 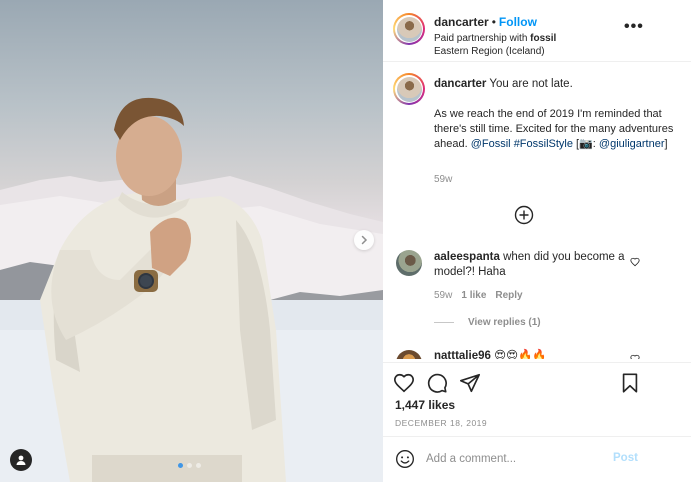 What do you see at coordinates (526, 459) in the screenshot?
I see `comment-input` at bounding box center [526, 459].